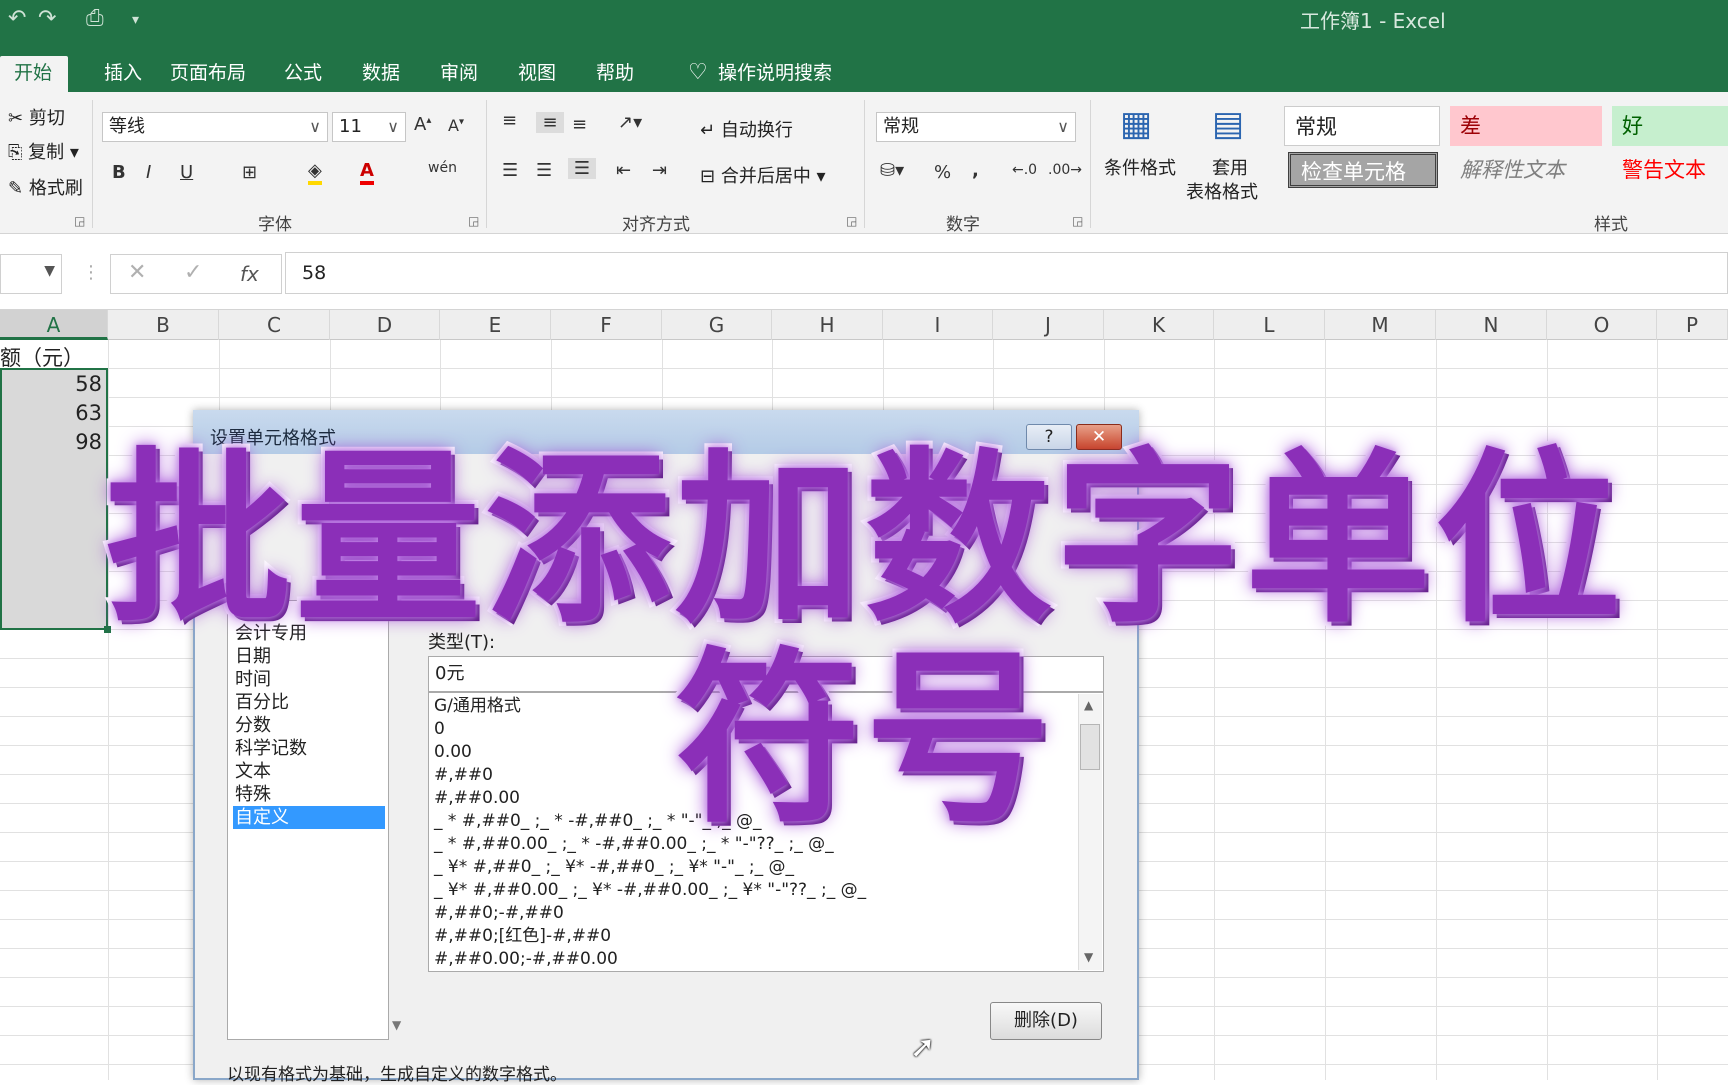  Describe the element at coordinates (851, 221) in the screenshot. I see `alignment-launcher-icon: ◲` at that location.